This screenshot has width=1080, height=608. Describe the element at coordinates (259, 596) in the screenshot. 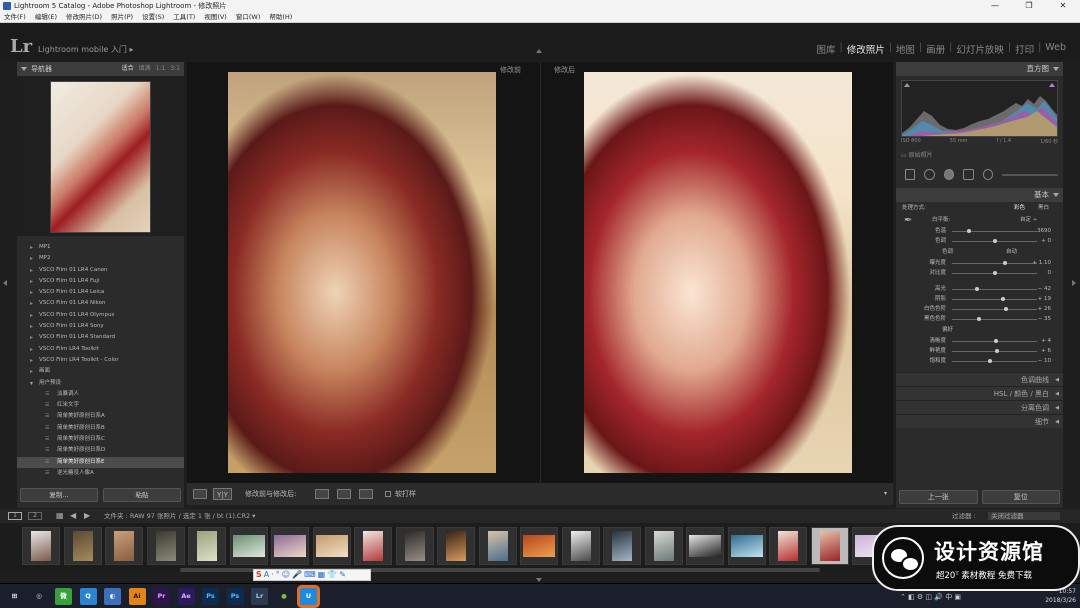

I see `taskbar-app-icon: Lr` at that location.